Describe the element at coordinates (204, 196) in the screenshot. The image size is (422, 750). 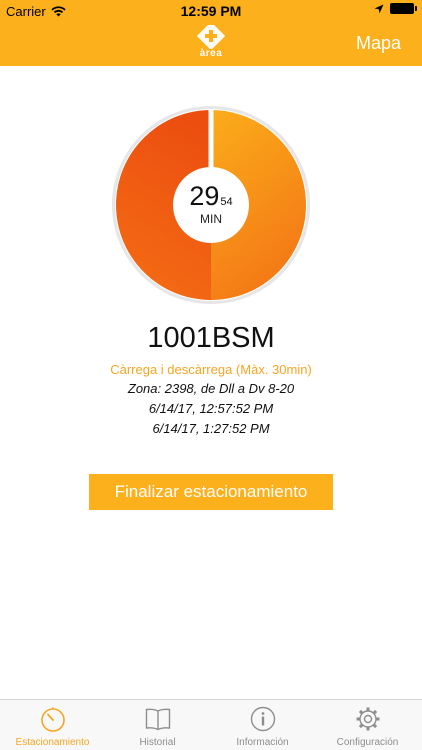
I see `timer-minutes: 29` at that location.